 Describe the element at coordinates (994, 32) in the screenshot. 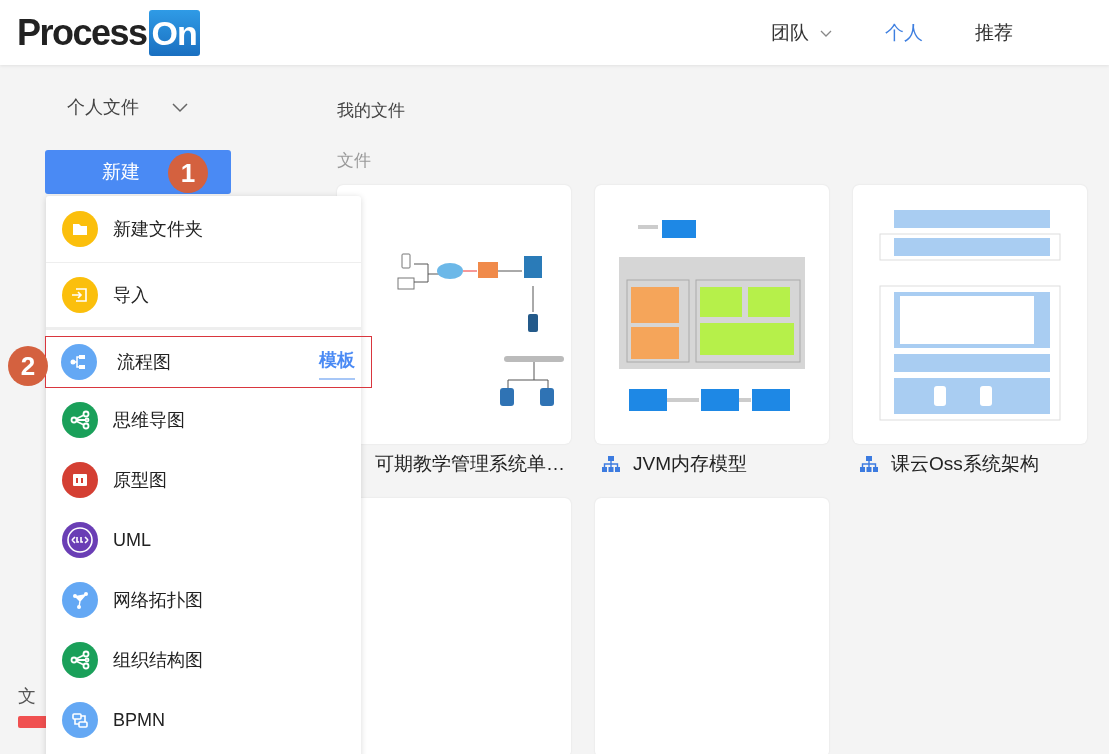

I see `nav-tab: 推荐` at that location.